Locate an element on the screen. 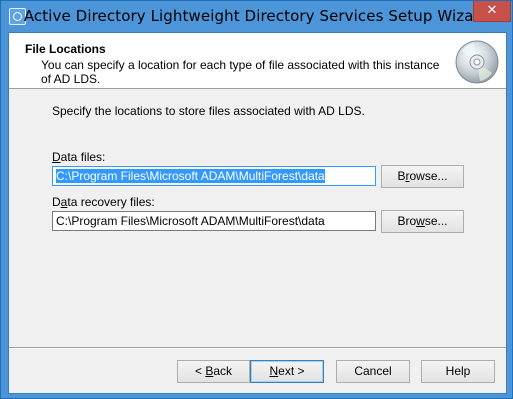 The width and height of the screenshot is (513, 399). back-button: < Back is located at coordinates (213, 371).